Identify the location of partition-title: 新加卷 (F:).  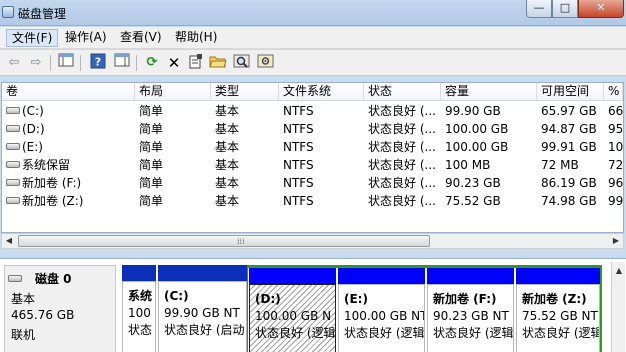
(465, 299).